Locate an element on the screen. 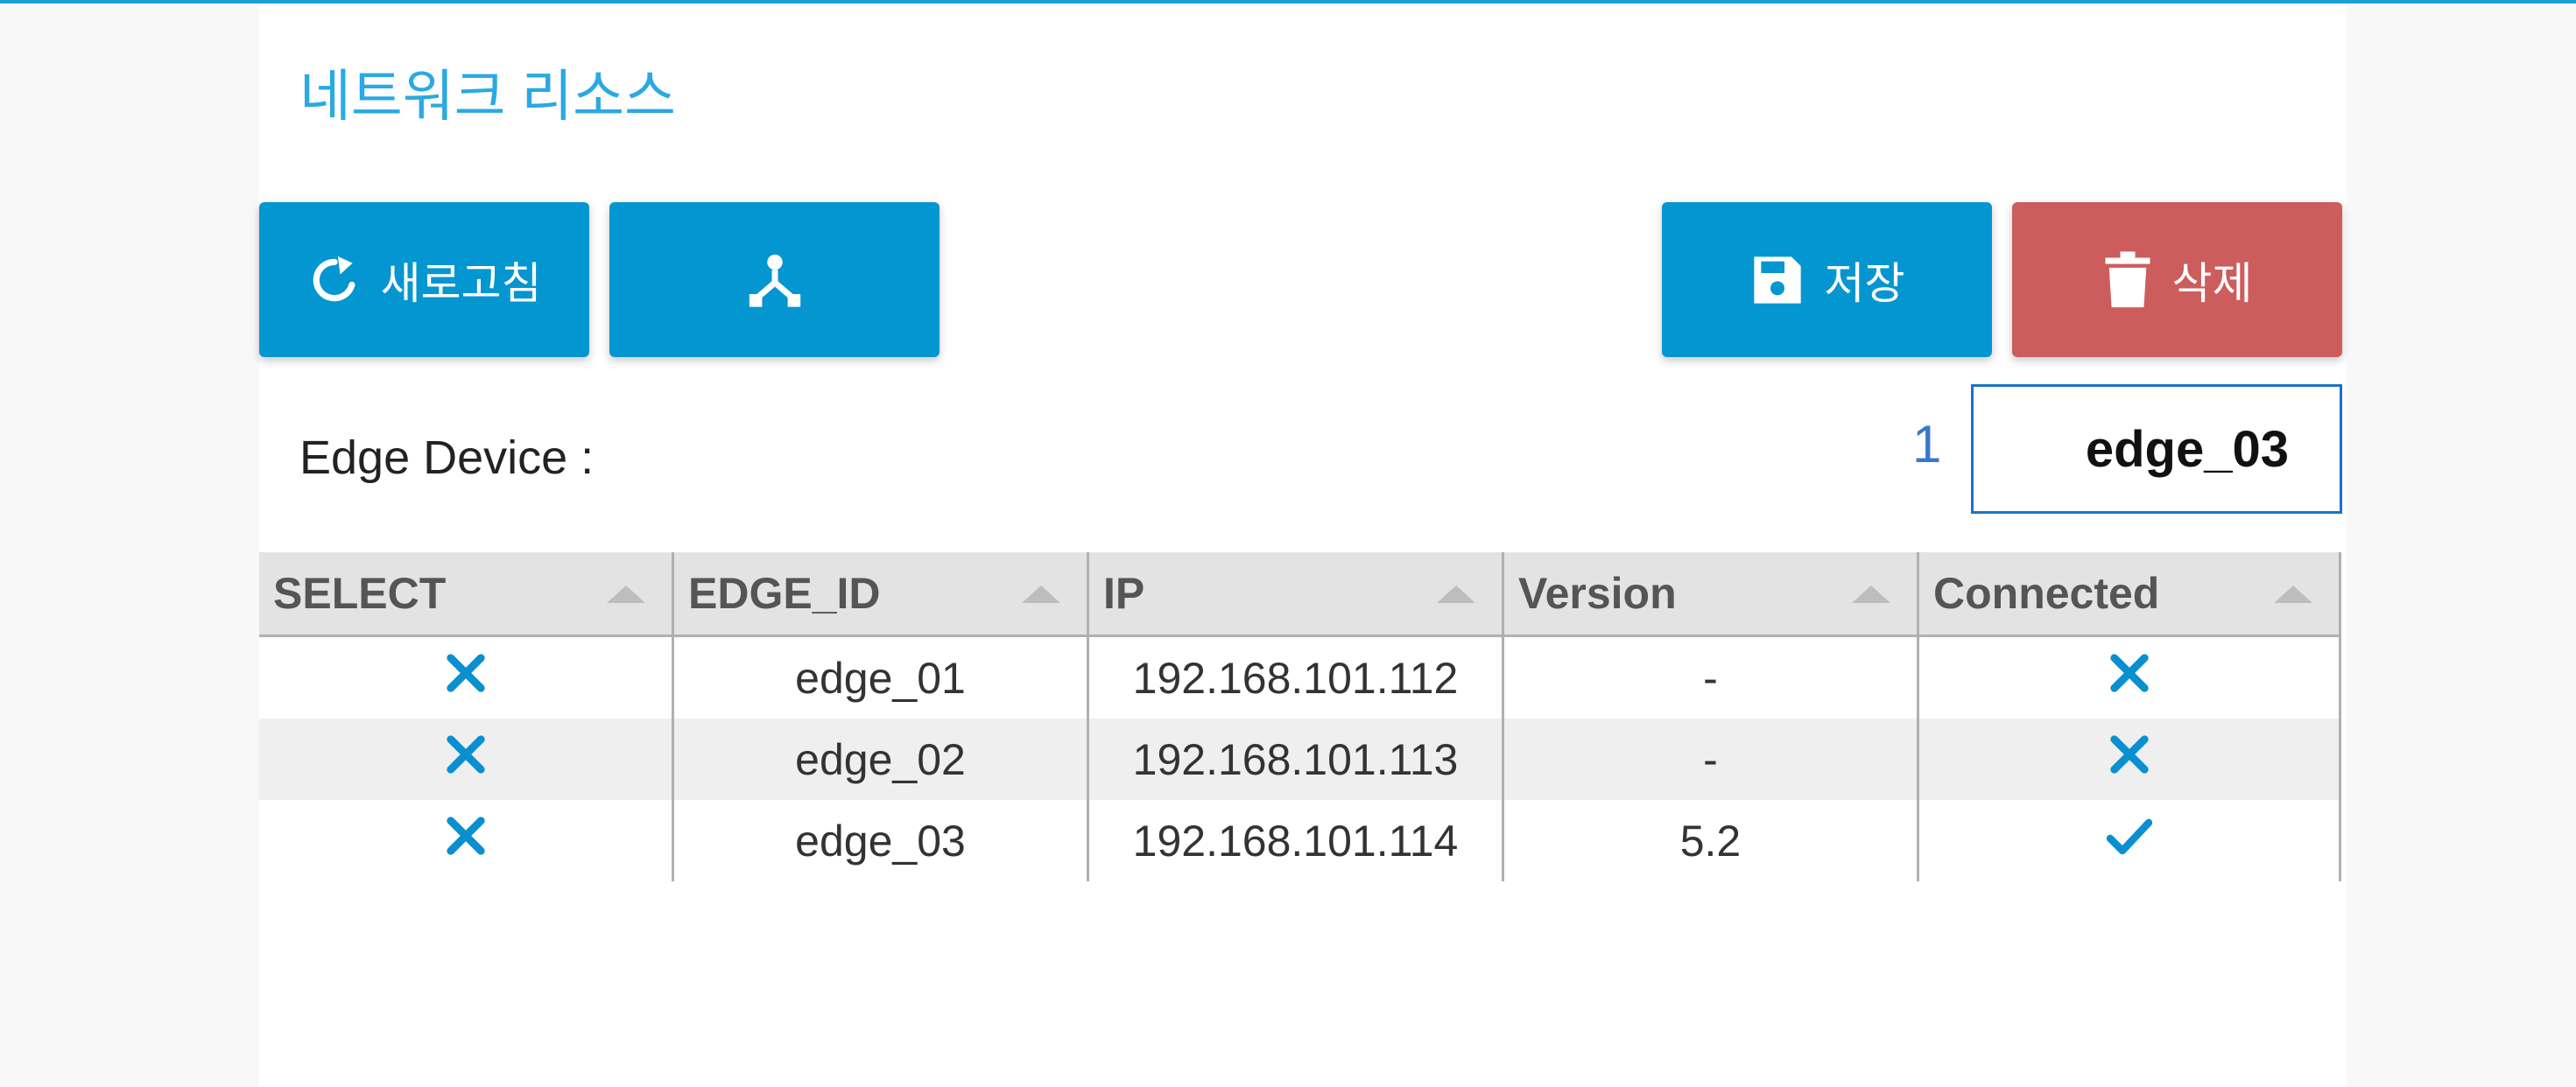  delete-button: 삭제 is located at coordinates (2177, 279).